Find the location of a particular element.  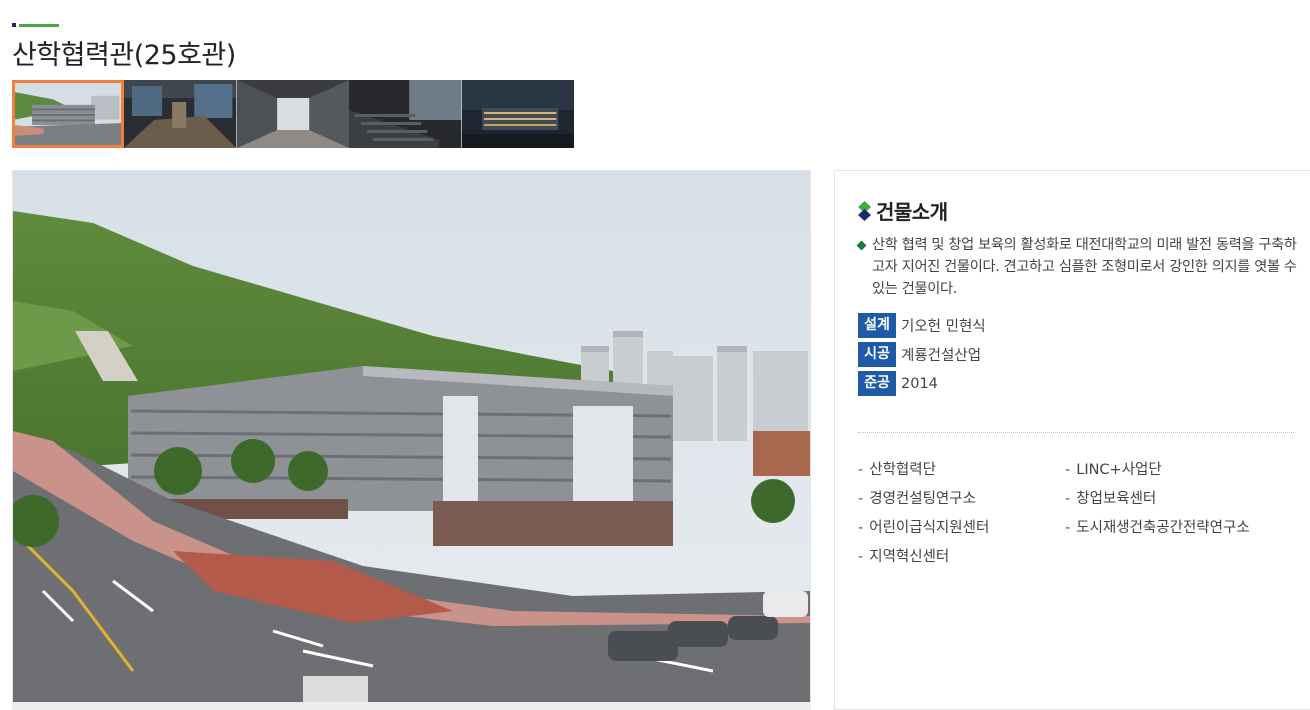

night-view-thumbnail is located at coordinates (517, 114).